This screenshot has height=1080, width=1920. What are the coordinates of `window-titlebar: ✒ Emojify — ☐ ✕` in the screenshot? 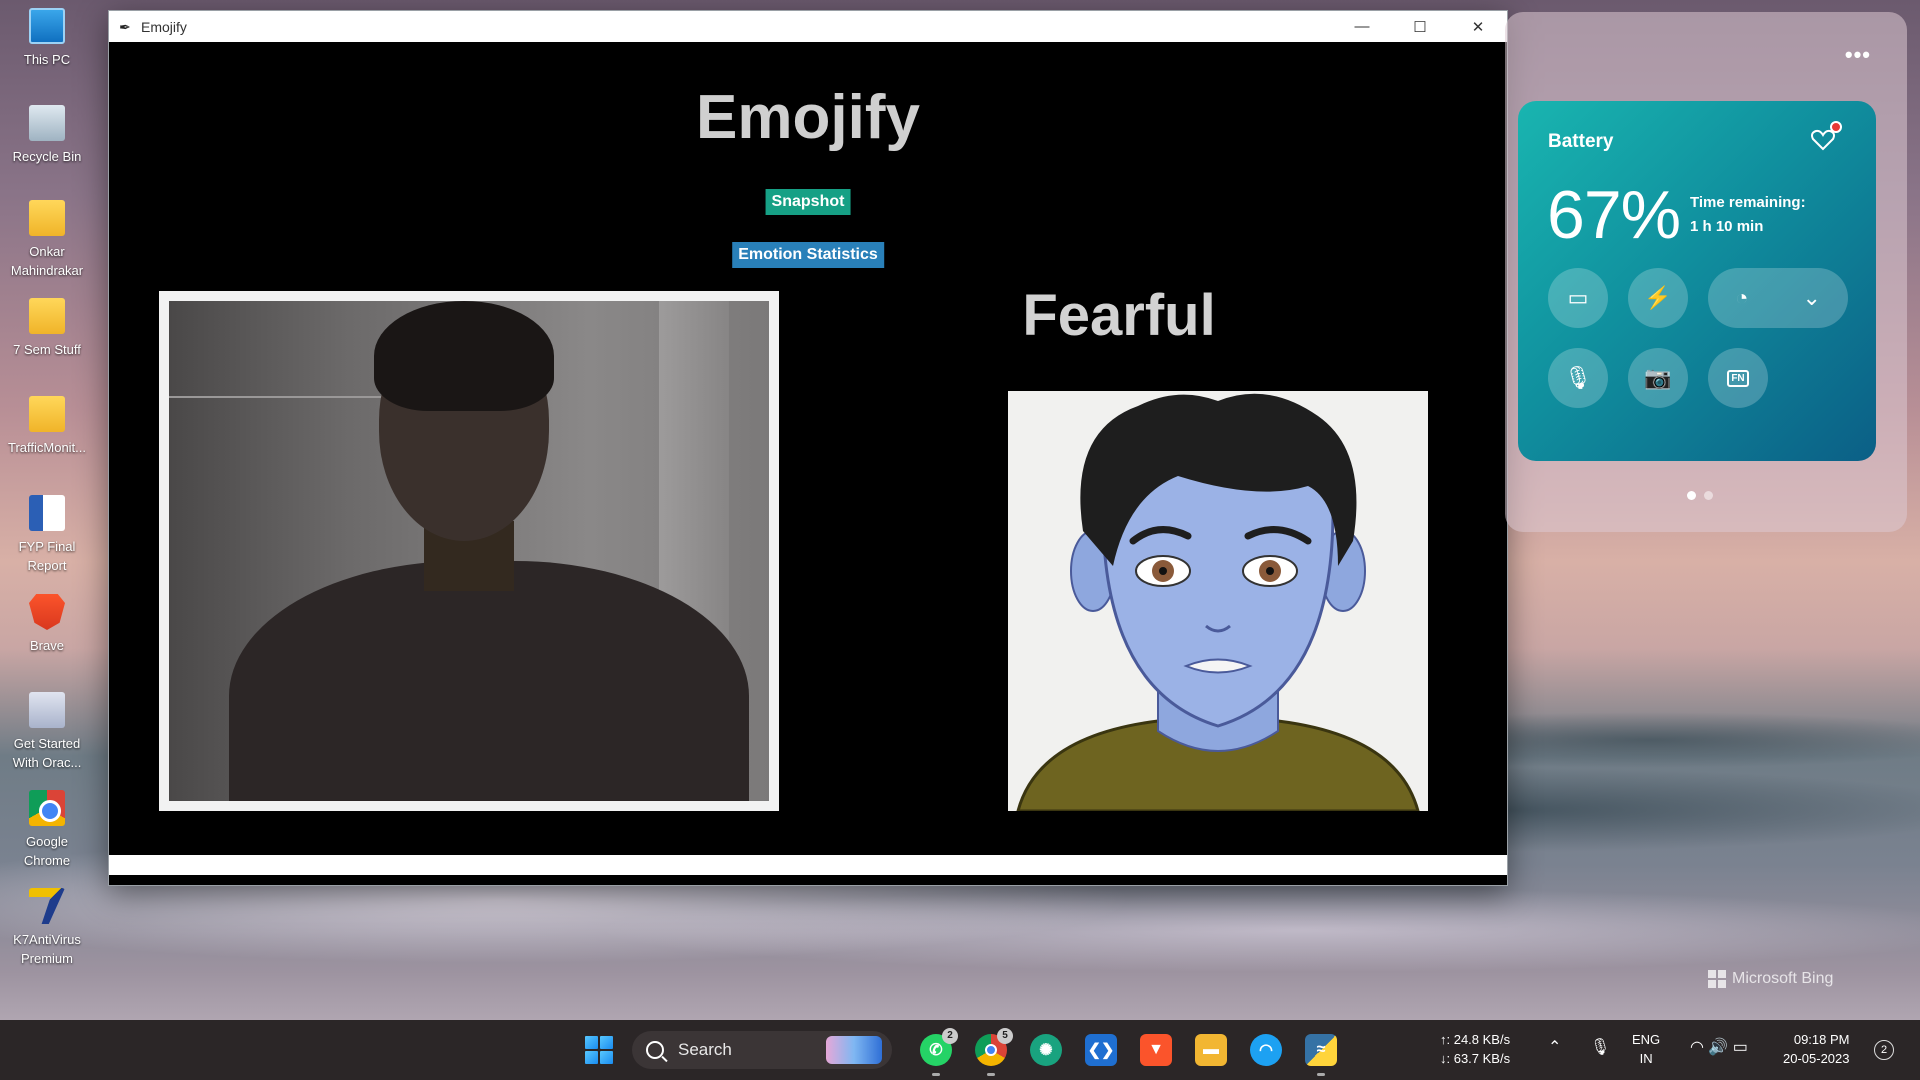 It's located at (808, 26).